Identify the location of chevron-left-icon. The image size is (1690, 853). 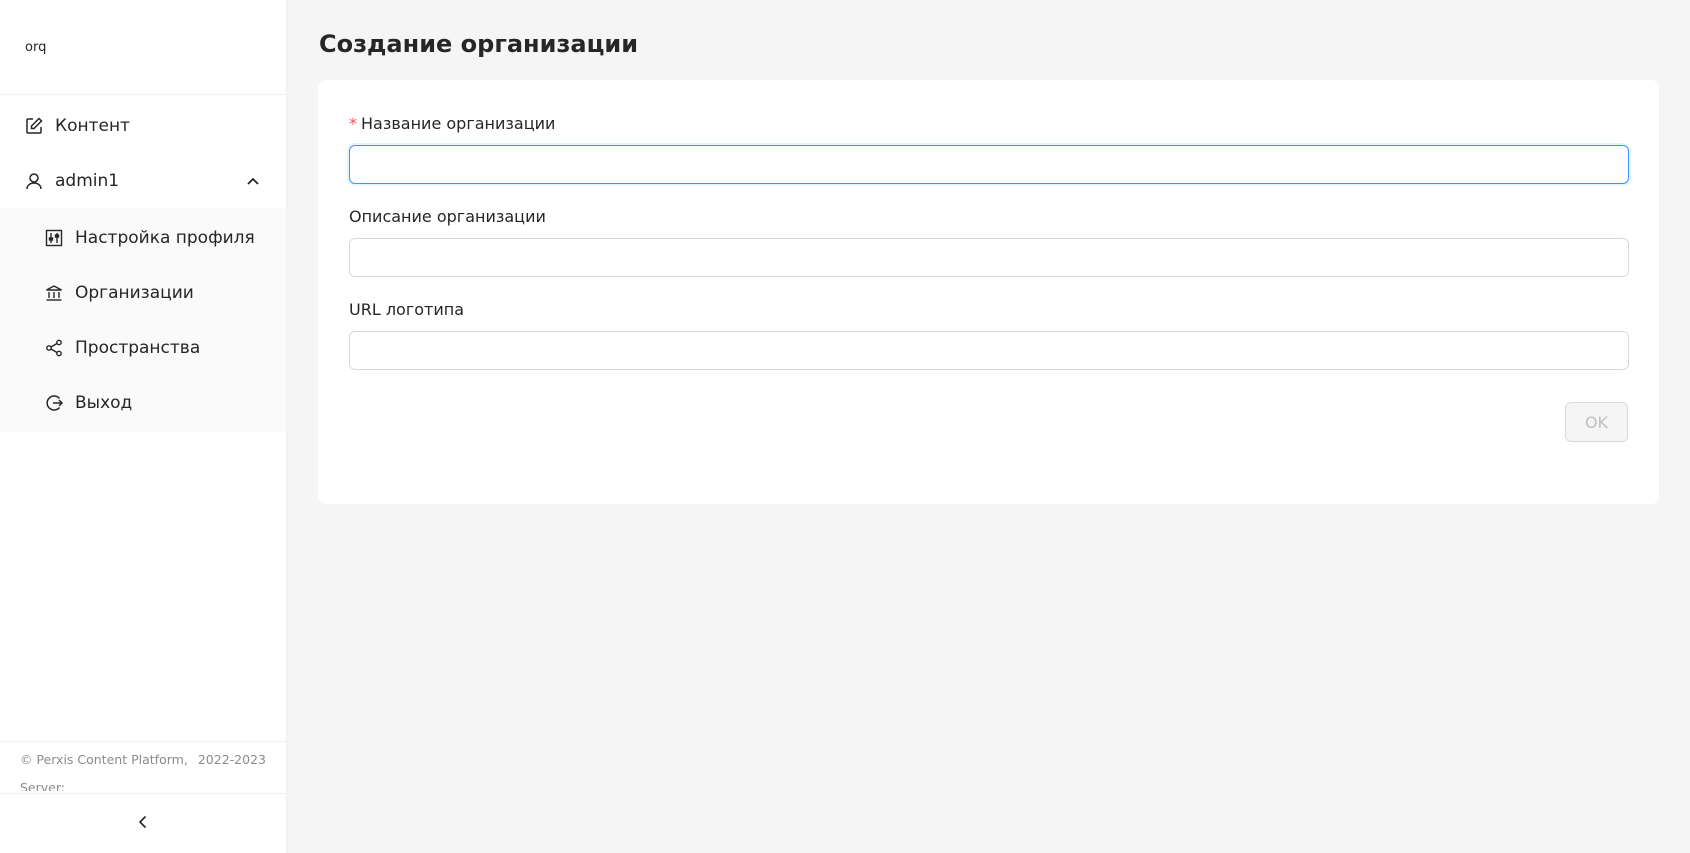
(143, 824).